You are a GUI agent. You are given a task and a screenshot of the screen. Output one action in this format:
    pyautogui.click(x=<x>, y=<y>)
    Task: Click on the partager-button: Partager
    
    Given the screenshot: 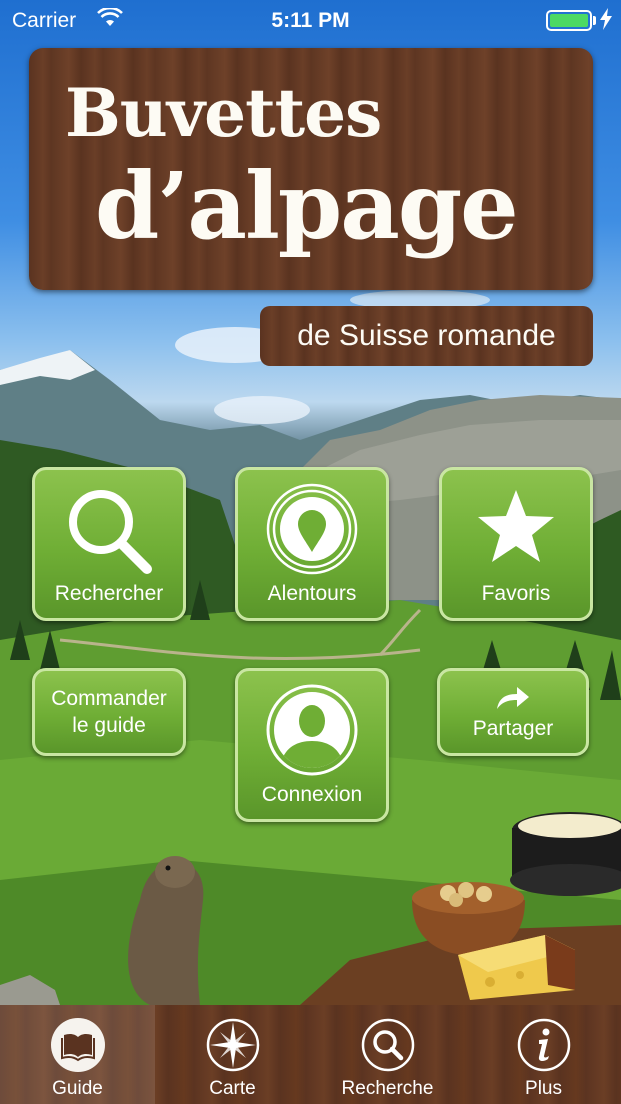 What is the action you would take?
    pyautogui.click(x=513, y=712)
    